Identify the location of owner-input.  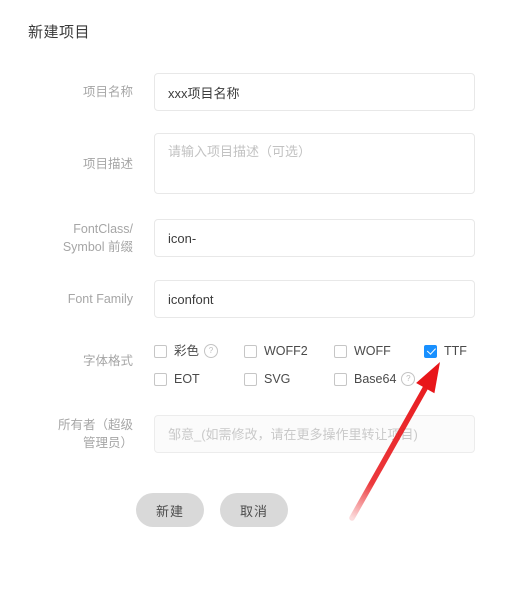
(314, 434).